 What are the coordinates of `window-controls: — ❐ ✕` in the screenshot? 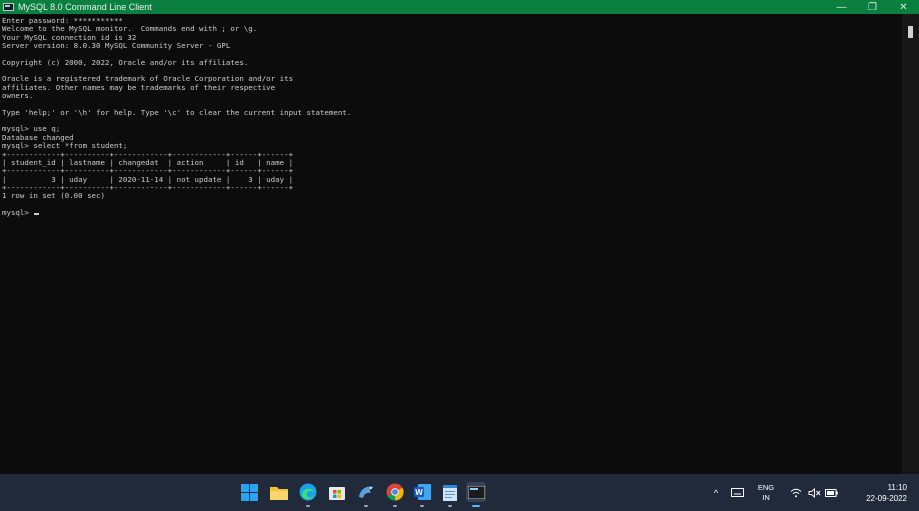 It's located at (872, 7).